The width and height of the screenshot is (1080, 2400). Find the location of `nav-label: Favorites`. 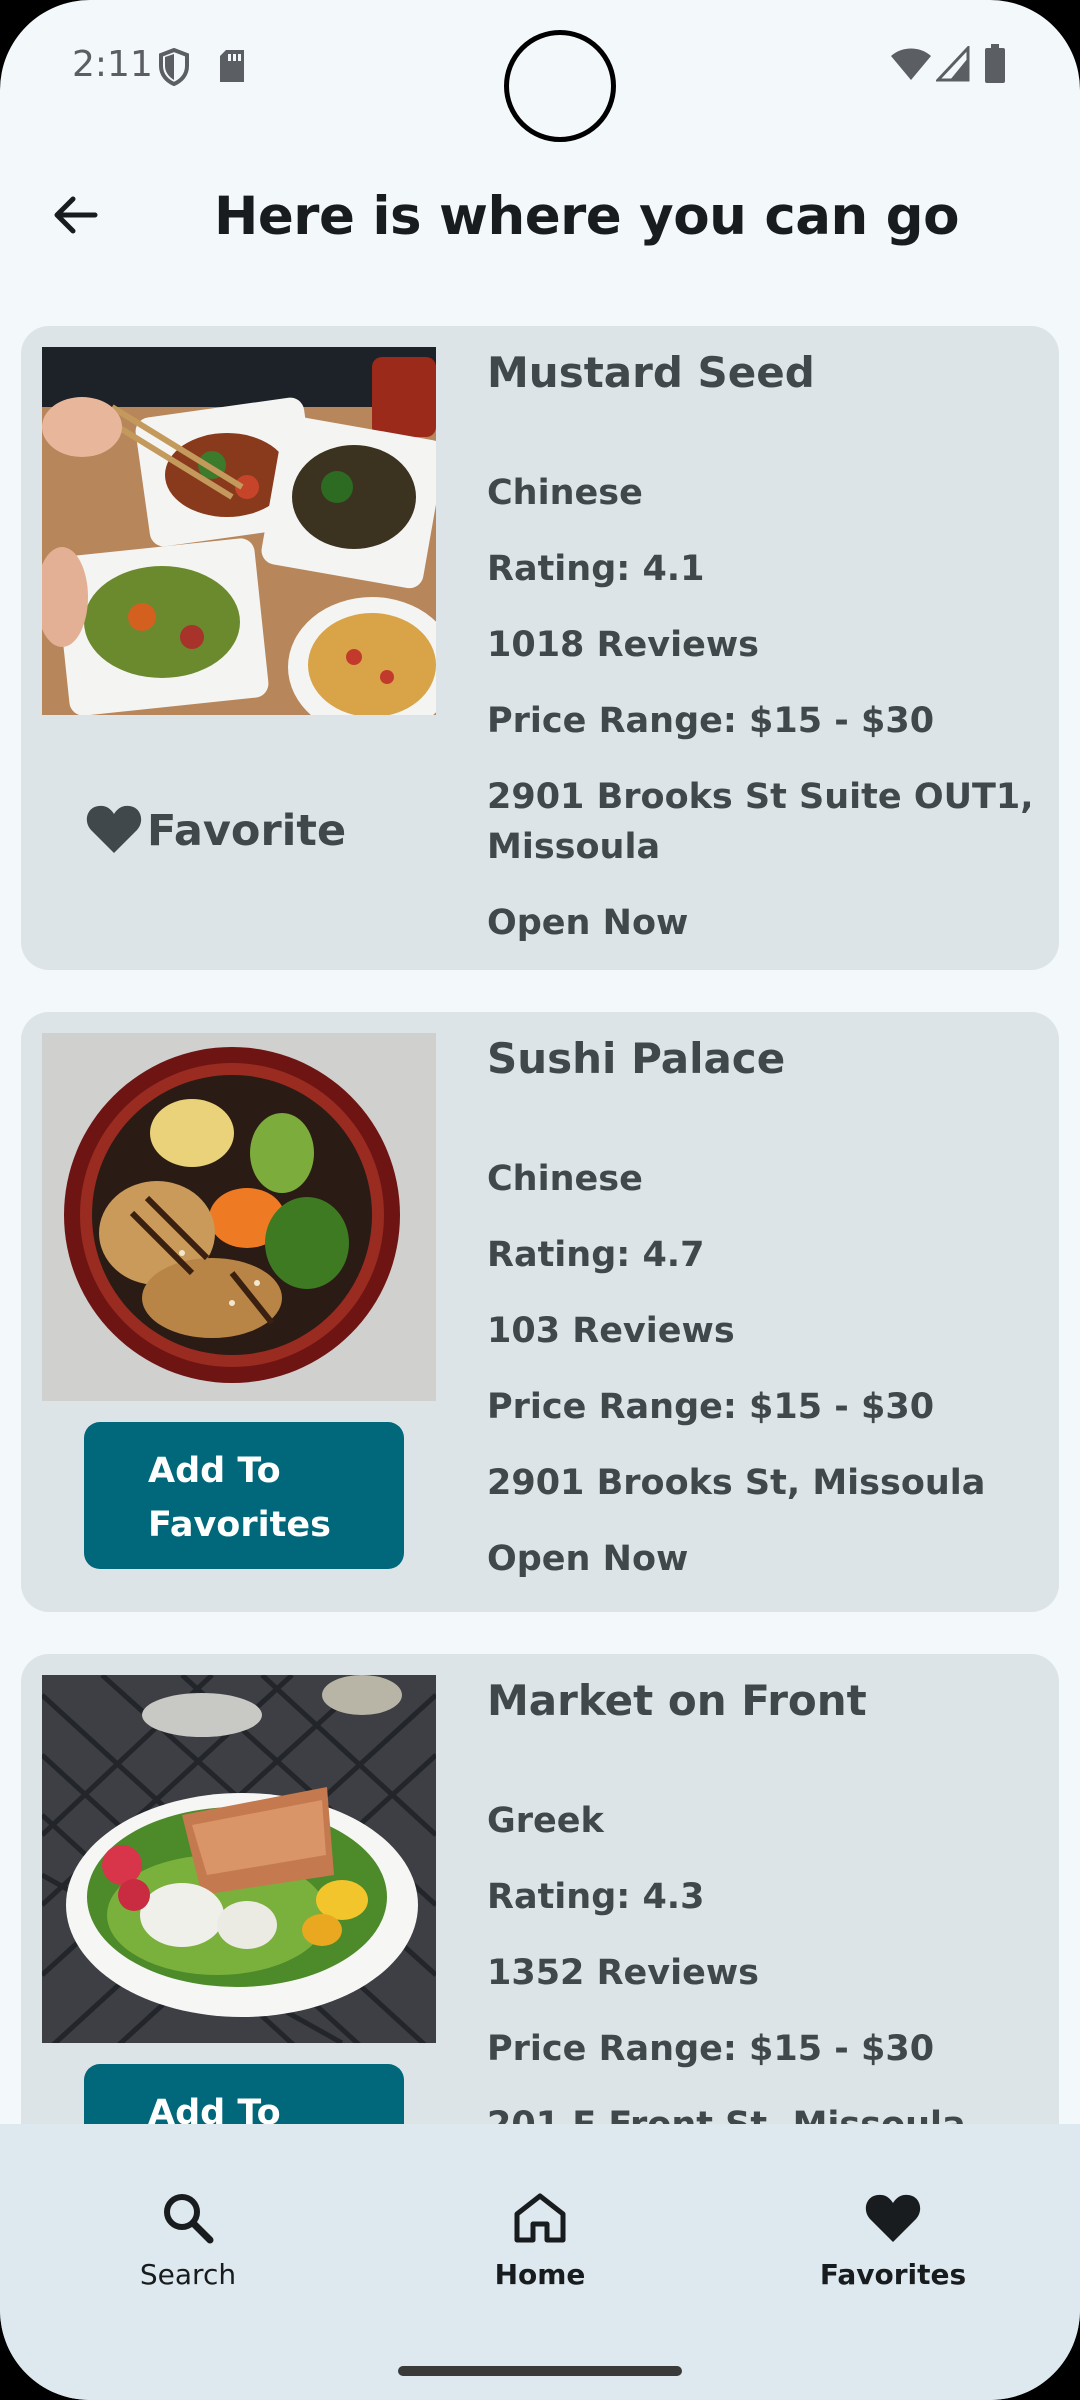

nav-label: Favorites is located at coordinates (893, 2274).